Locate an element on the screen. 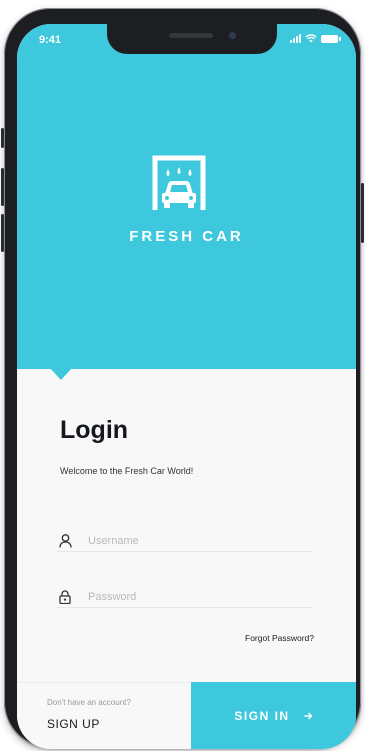 This screenshot has height=751, width=365. page-title: Login is located at coordinates (94, 430).